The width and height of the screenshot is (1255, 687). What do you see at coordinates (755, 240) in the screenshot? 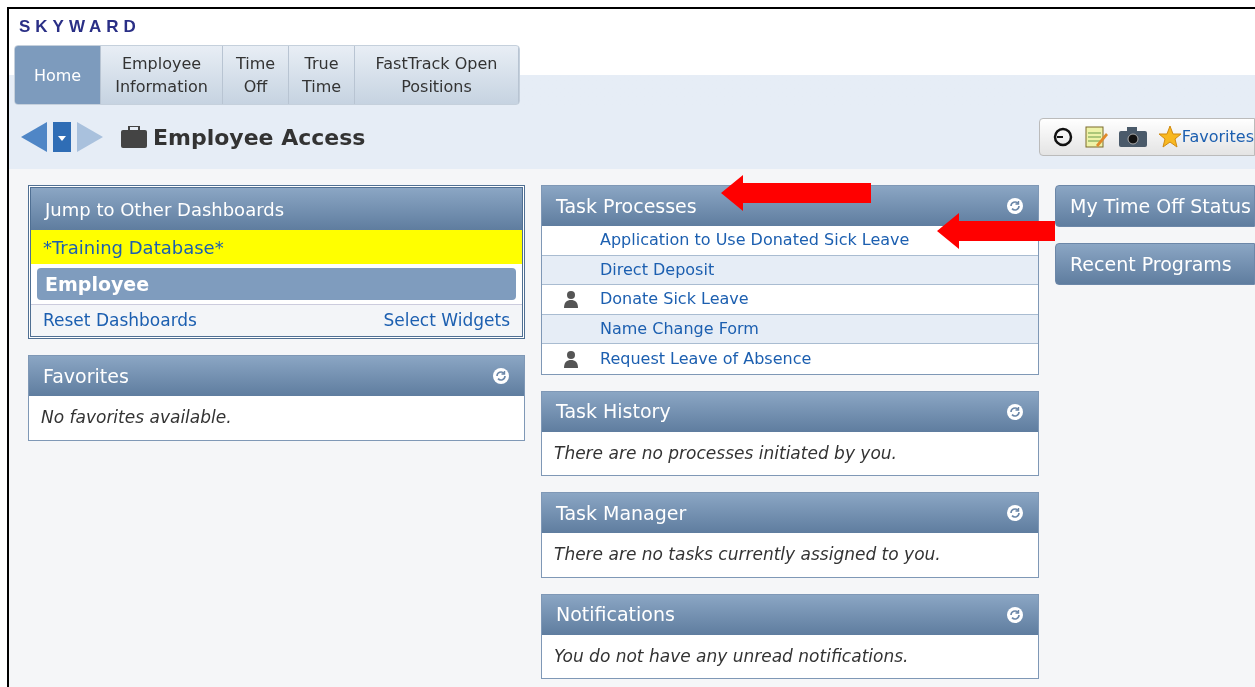
I see `task-link: Application to Use Donated Sick Leave` at bounding box center [755, 240].